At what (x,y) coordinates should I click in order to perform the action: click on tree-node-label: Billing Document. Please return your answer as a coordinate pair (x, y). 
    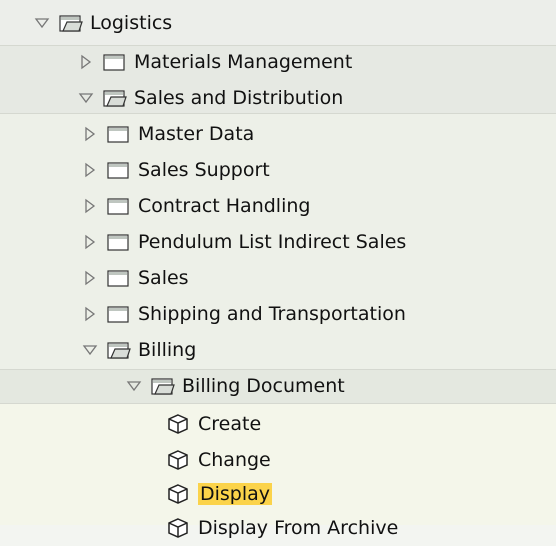
    Looking at the image, I should click on (263, 386).